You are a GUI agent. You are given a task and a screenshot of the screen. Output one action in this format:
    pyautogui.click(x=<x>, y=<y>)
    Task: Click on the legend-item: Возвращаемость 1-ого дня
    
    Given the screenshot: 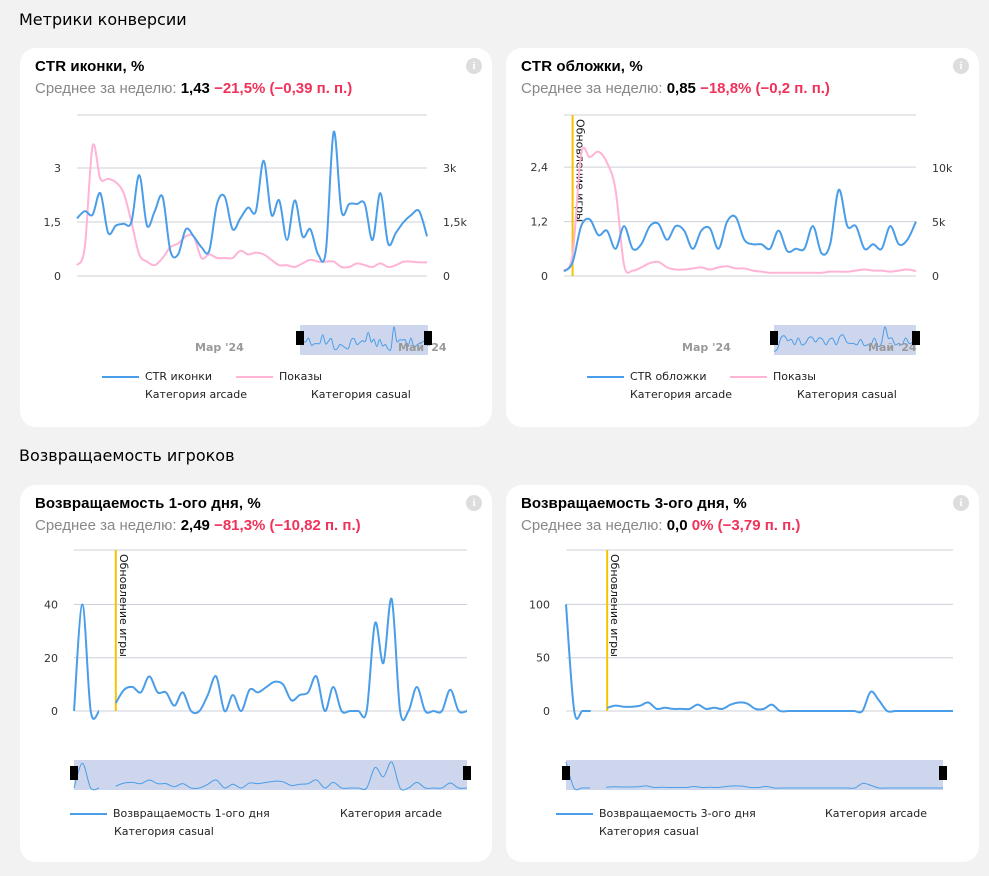 What is the action you would take?
    pyautogui.click(x=170, y=813)
    